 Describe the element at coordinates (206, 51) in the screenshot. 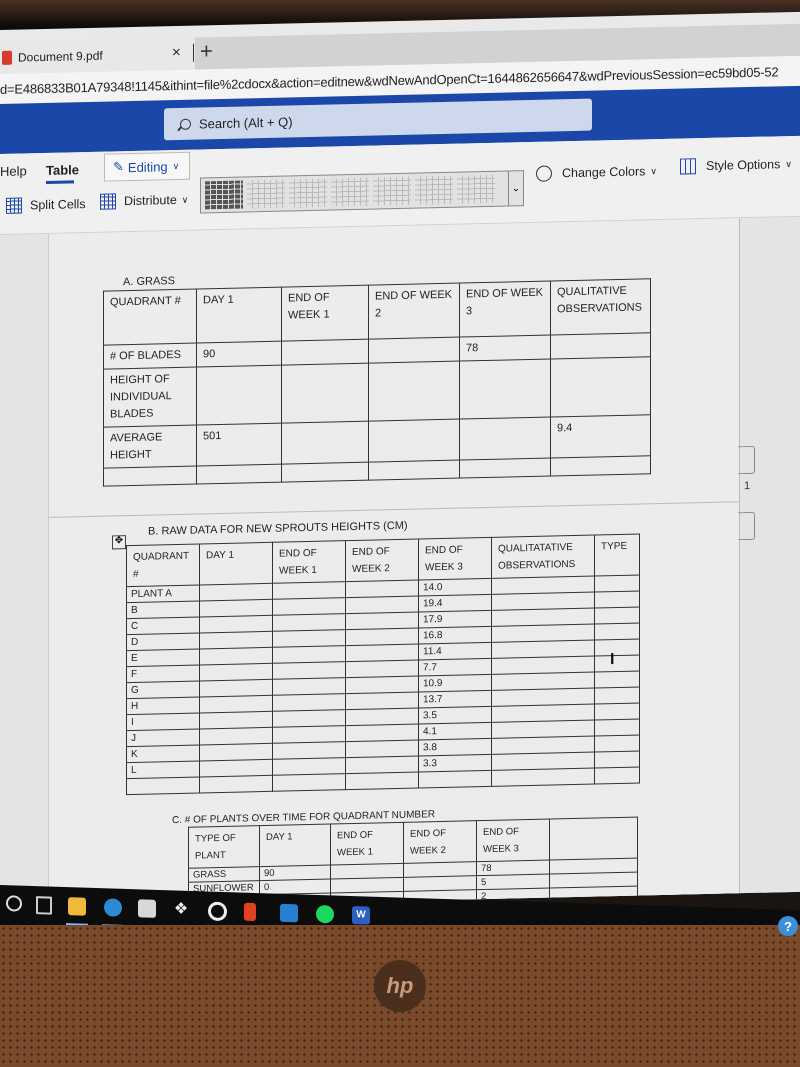

I see `new-tab-icon: +` at that location.